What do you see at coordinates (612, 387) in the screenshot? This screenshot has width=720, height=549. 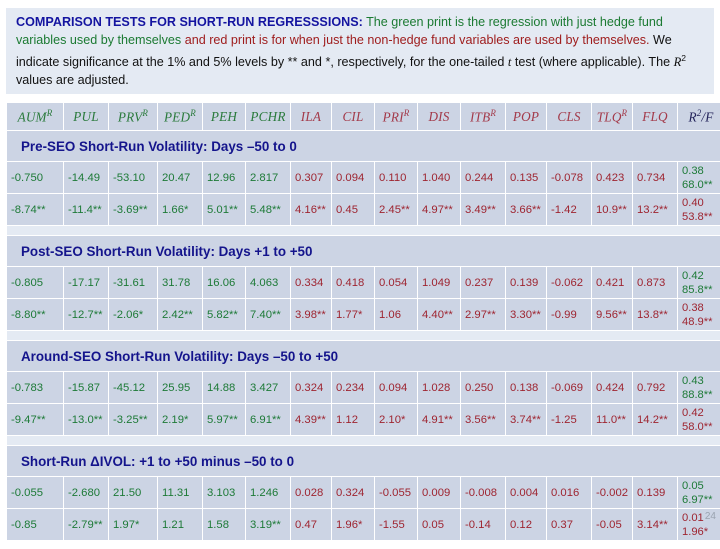 I see `table-cell: 0.424` at bounding box center [612, 387].